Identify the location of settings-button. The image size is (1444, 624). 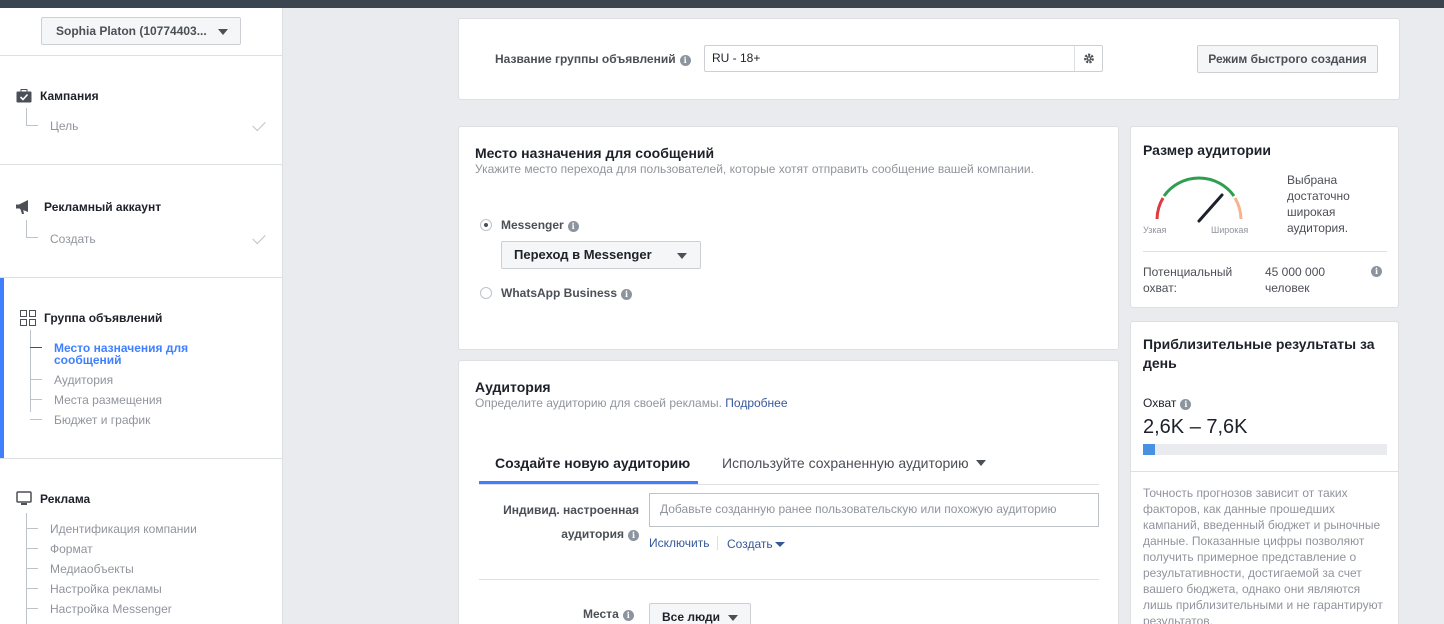
(1088, 58).